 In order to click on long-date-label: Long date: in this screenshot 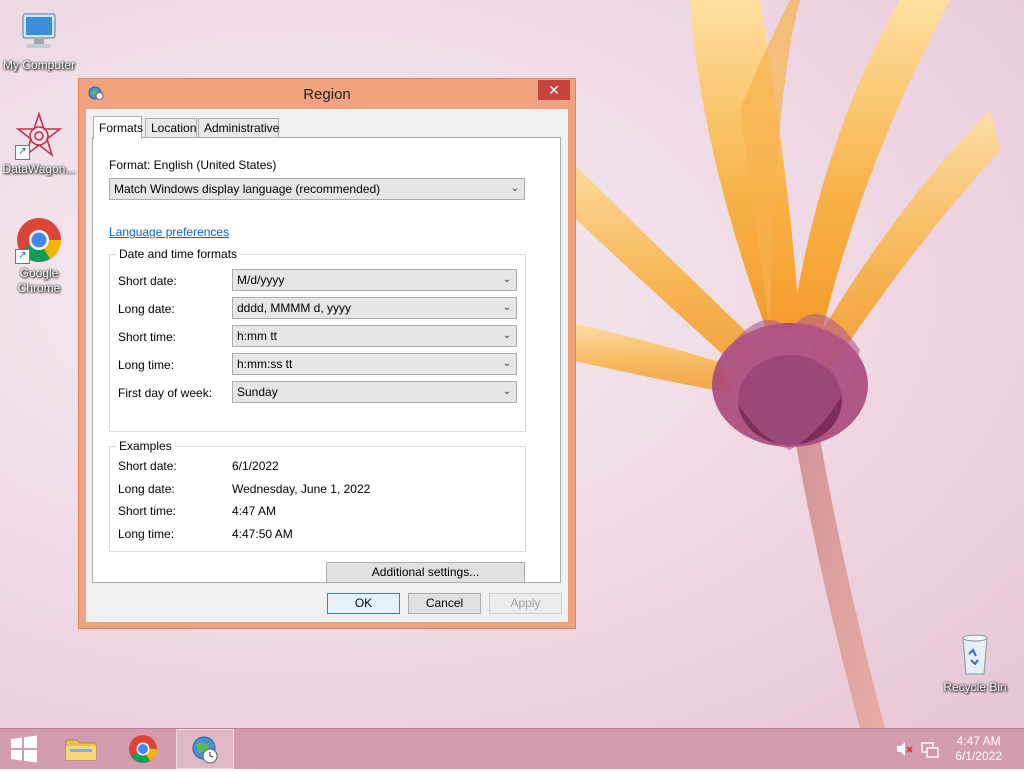, I will do `click(146, 309)`.